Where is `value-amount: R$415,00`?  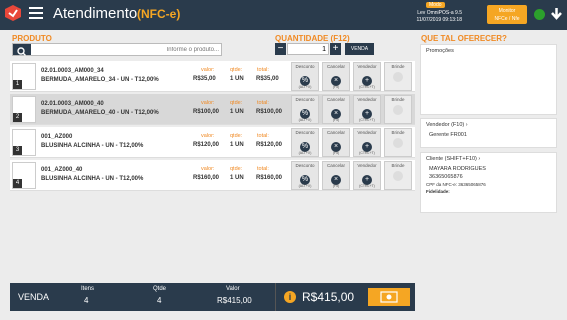 value-amount: R$415,00 is located at coordinates (234, 300).